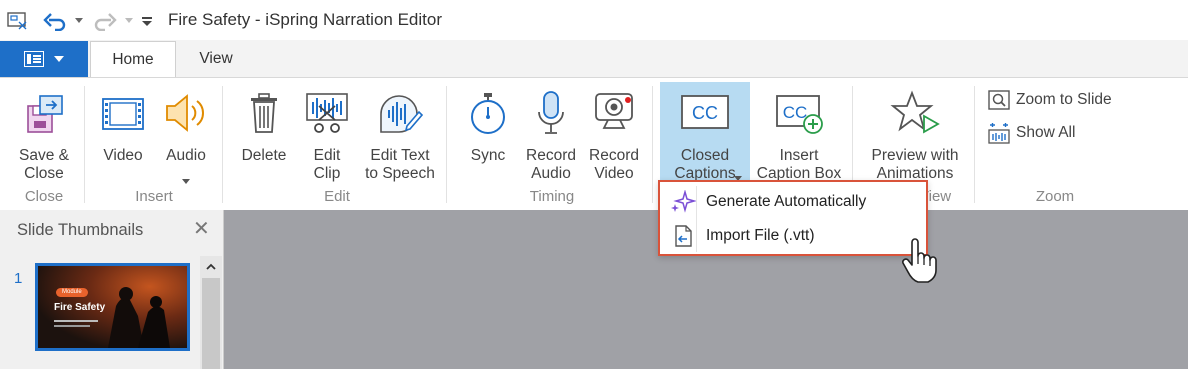 The width and height of the screenshot is (1188, 369). What do you see at coordinates (44, 164) in the screenshot?
I see `save-close-label: Save & Close` at bounding box center [44, 164].